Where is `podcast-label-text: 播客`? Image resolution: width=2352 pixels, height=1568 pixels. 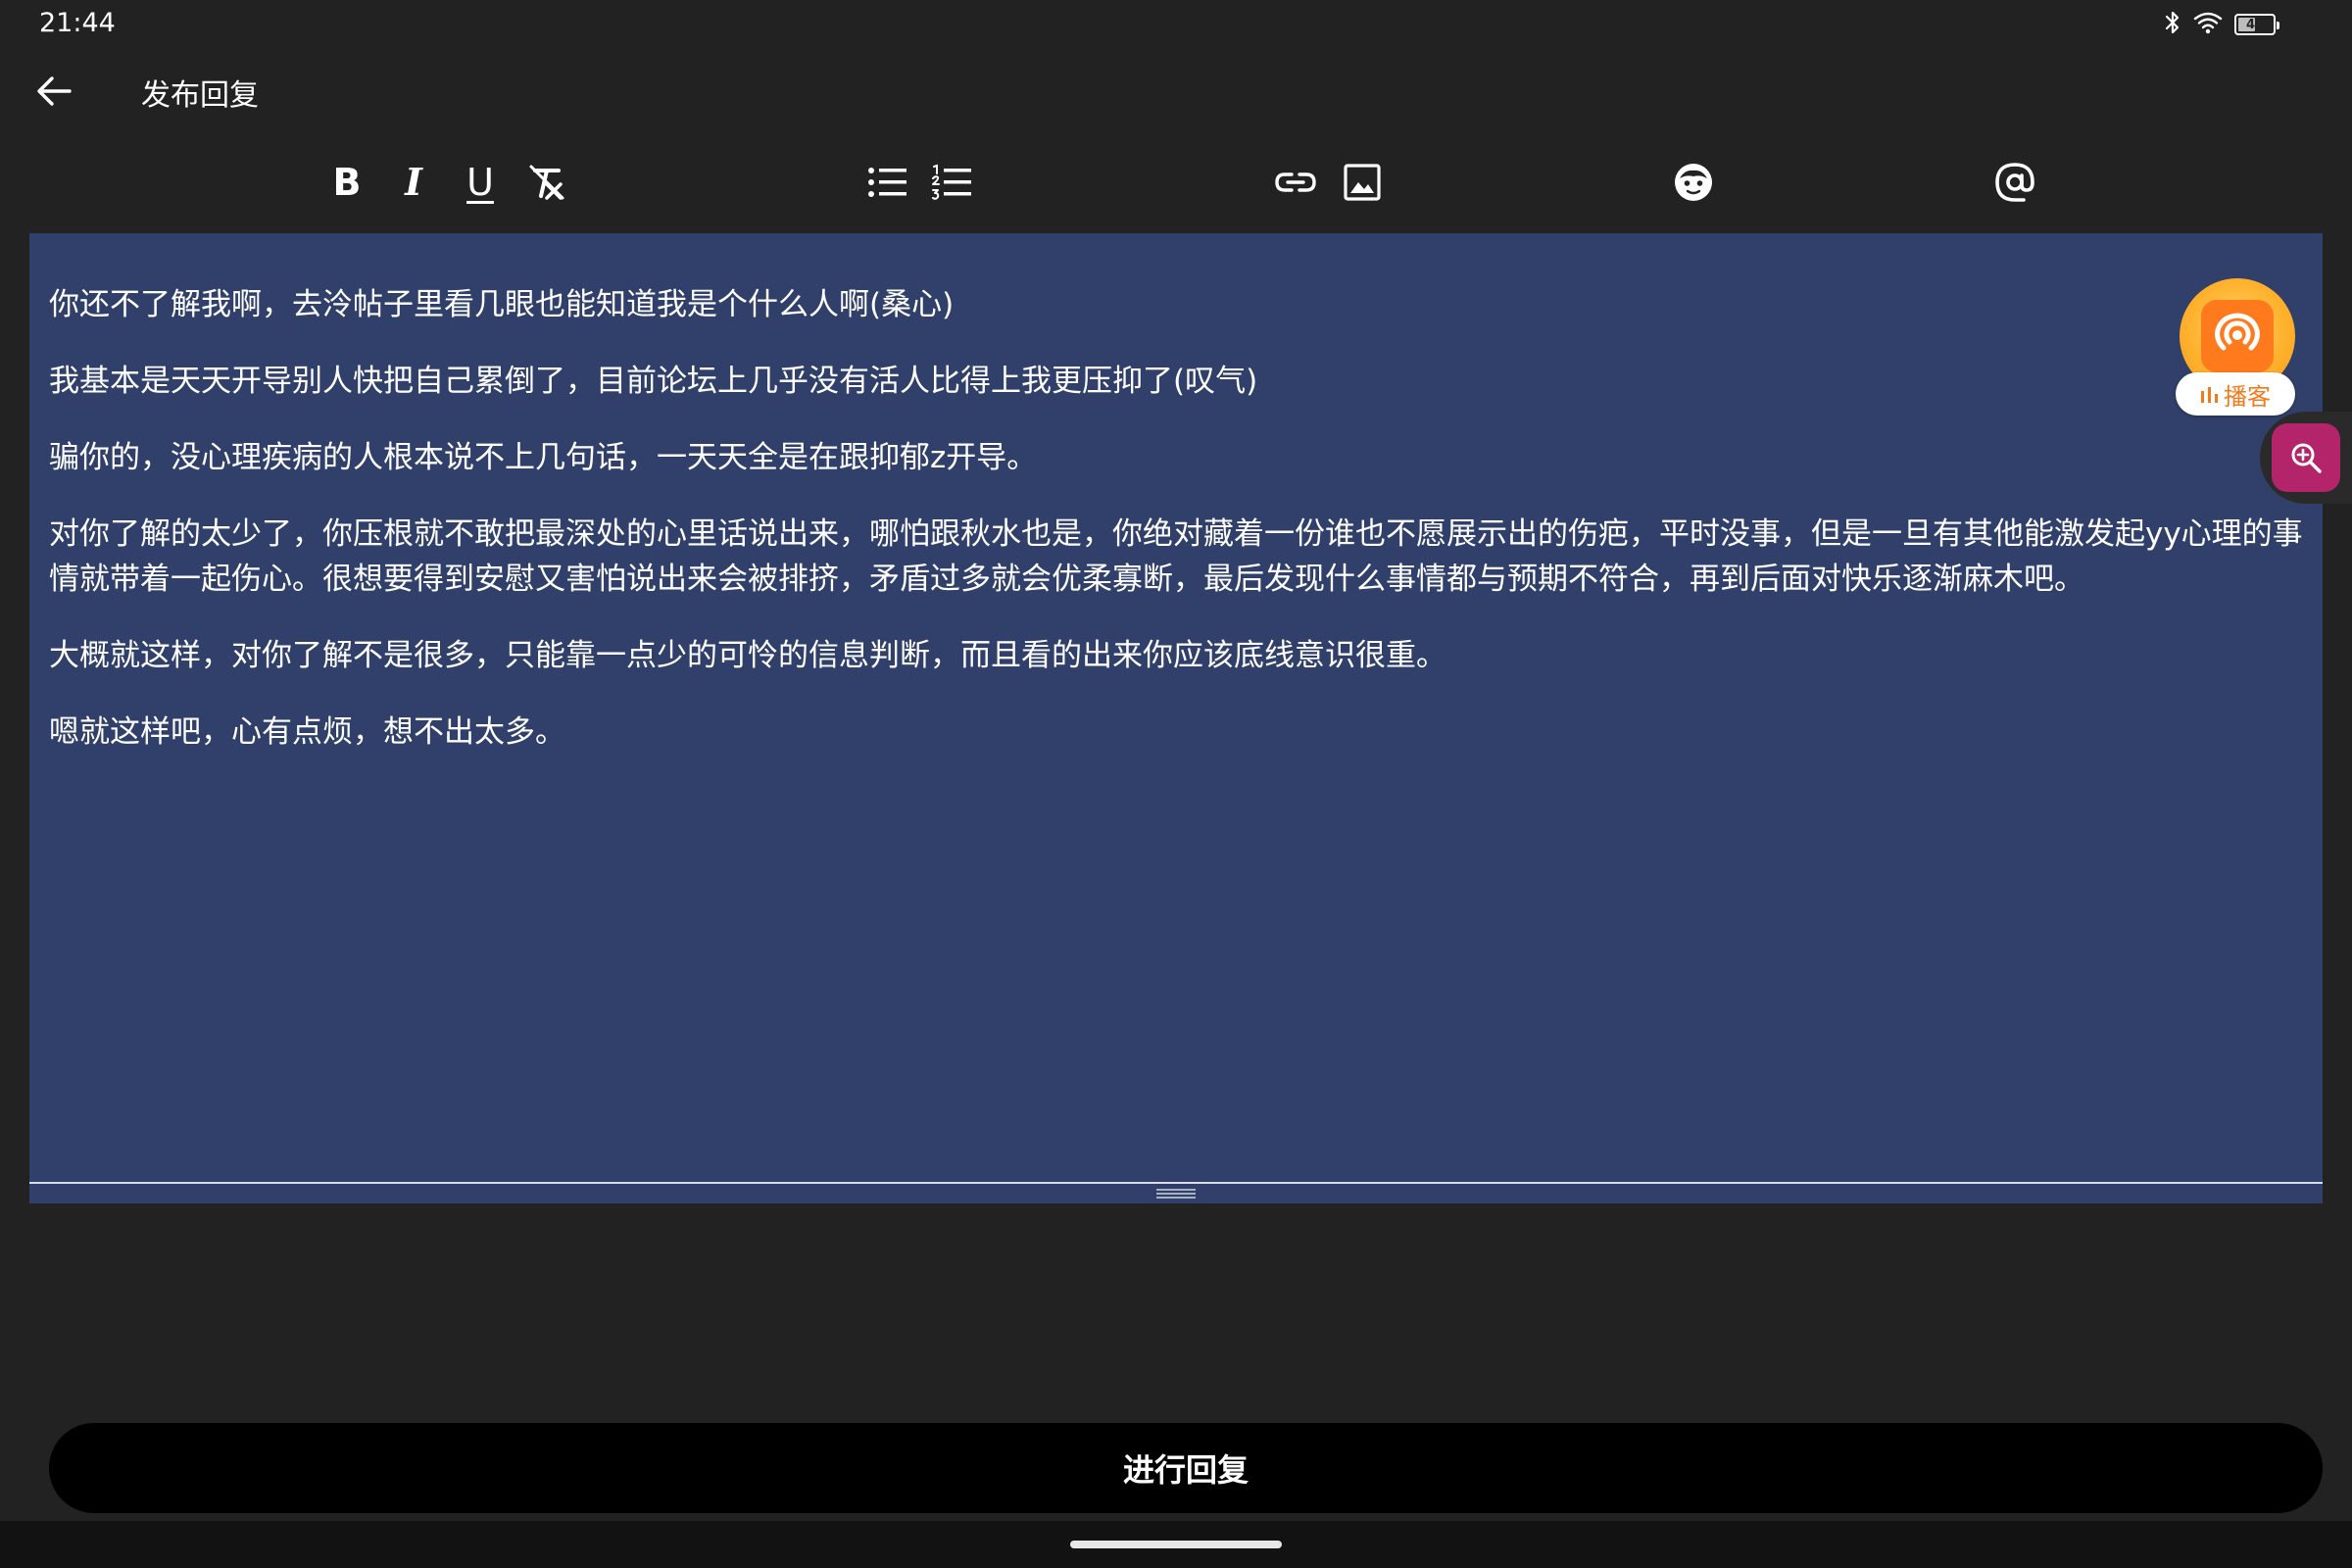
podcast-label-text: 播客 is located at coordinates (2247, 396).